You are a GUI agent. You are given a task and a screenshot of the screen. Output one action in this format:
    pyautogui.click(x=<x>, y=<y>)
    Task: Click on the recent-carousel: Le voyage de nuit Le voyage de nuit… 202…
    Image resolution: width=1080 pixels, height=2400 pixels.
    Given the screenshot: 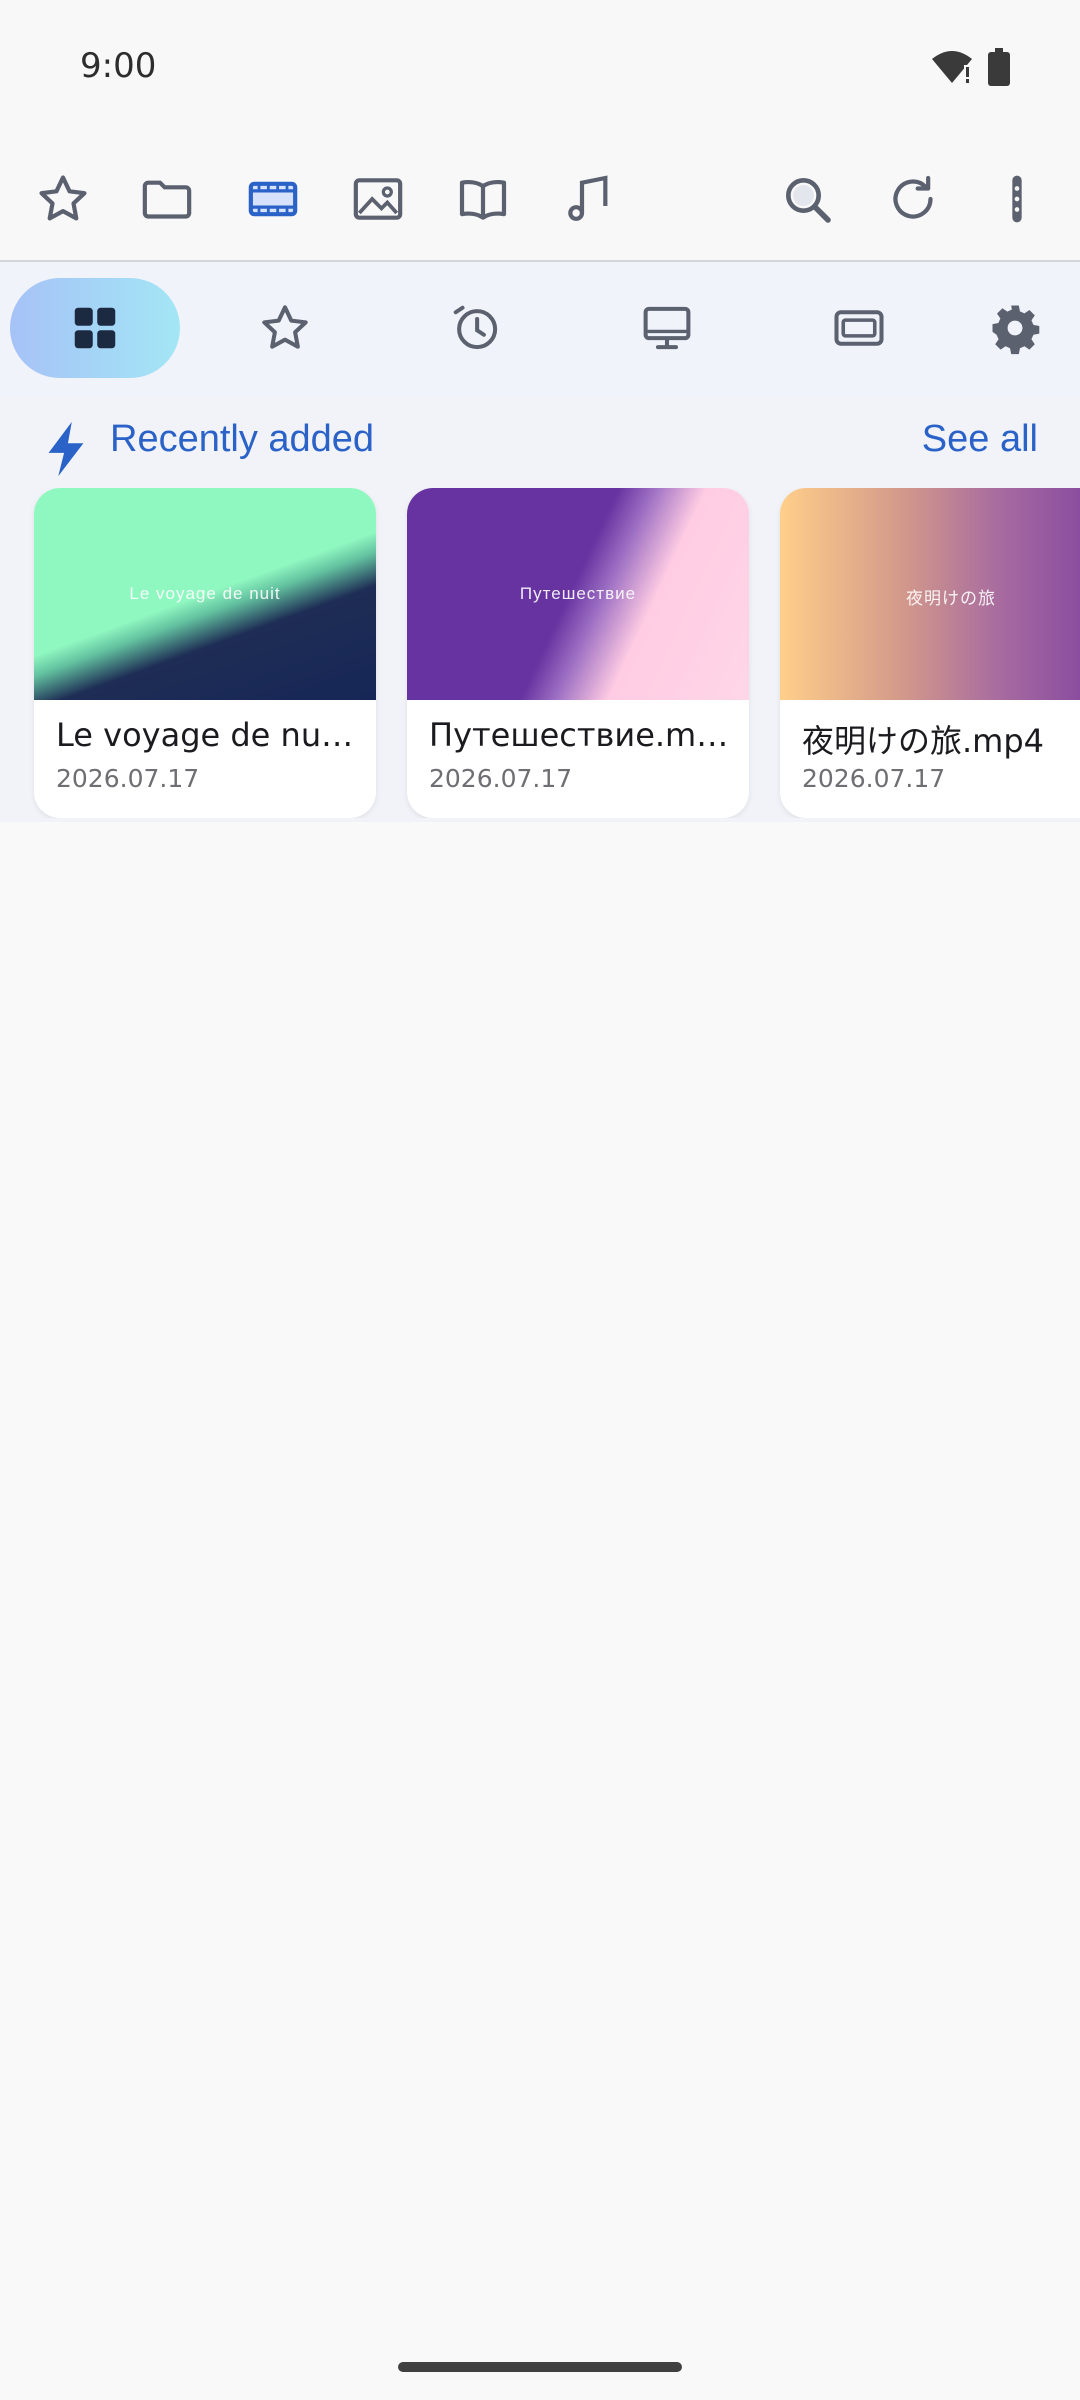 What is the action you would take?
    pyautogui.click(x=540, y=653)
    